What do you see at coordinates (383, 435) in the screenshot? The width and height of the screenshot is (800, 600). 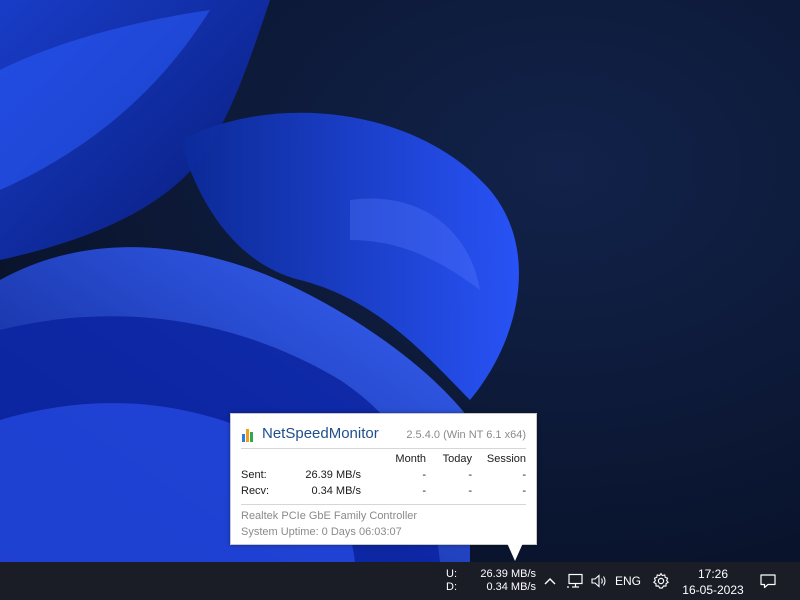 I see `popup-title-row: NetSpeedMonitor 2.5.4.0 (Win NT 6.1 x64)` at bounding box center [383, 435].